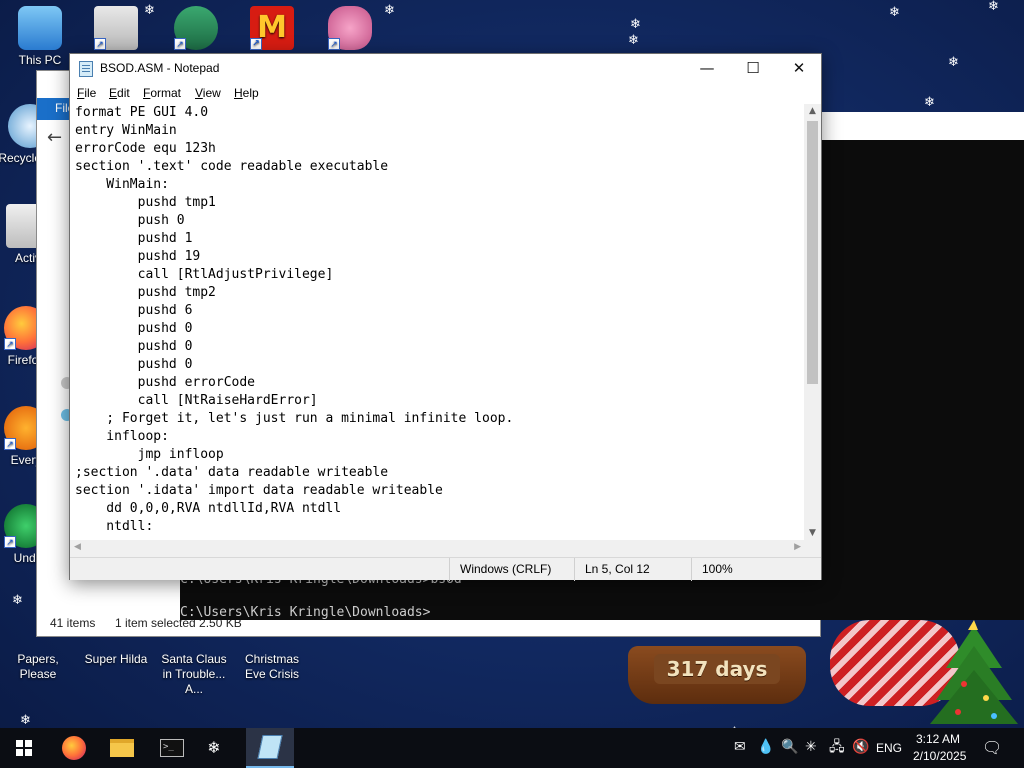  I want to click on cursor-position-status: Ln 5, Col 12, so click(612, 569).